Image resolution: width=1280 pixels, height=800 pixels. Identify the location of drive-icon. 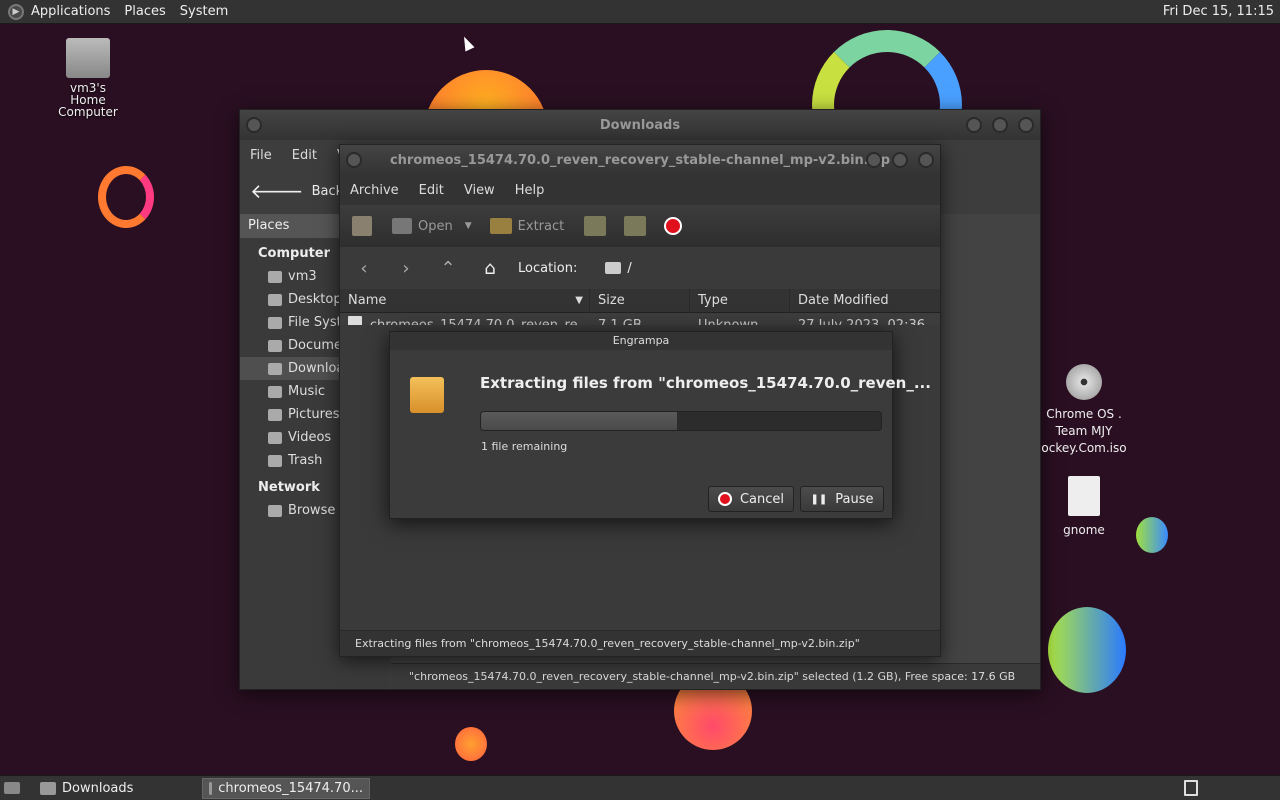
(275, 322).